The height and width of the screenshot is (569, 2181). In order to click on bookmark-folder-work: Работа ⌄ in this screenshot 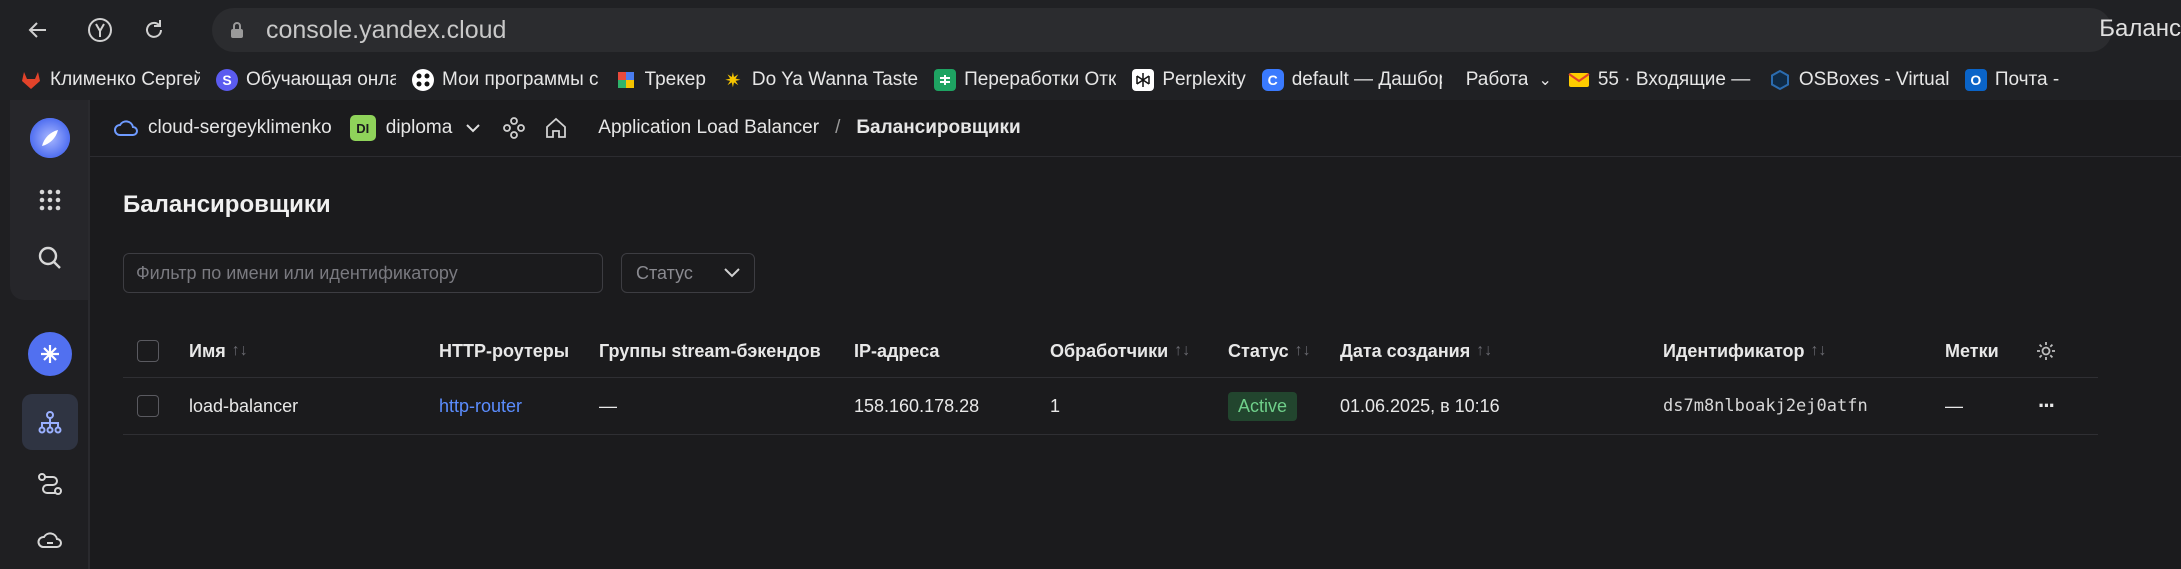, I will do `click(1511, 80)`.